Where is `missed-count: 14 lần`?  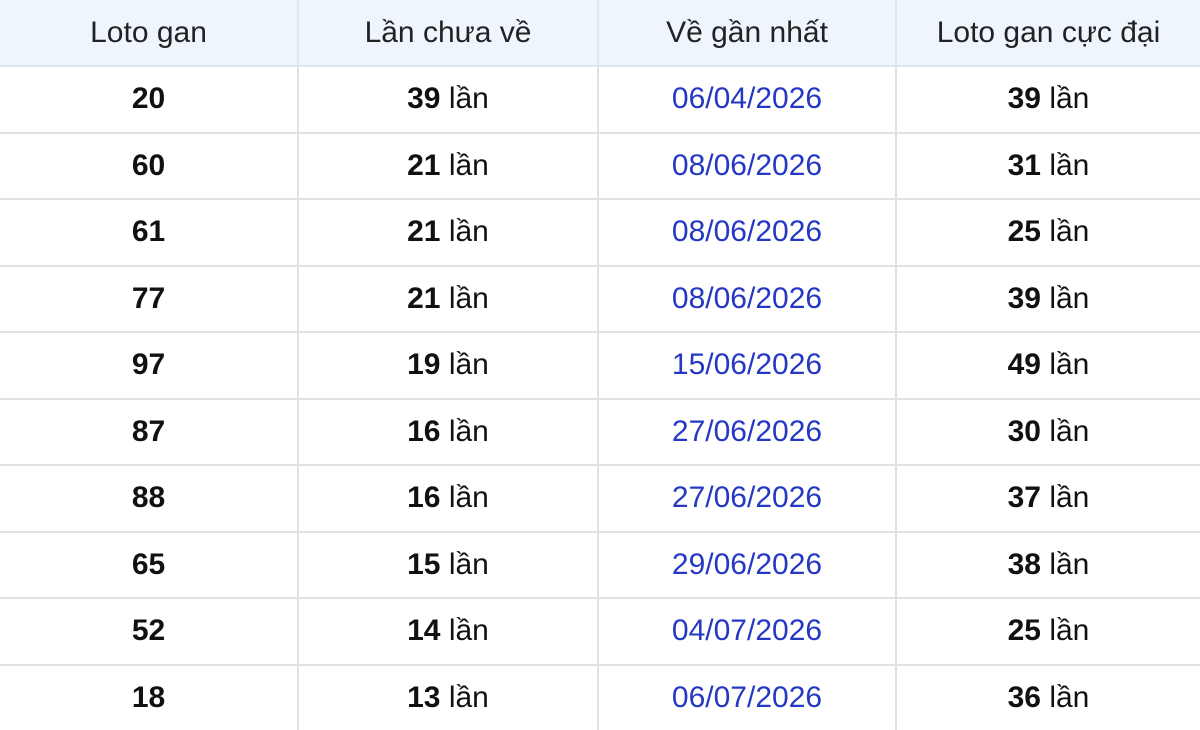
missed-count: 14 lần is located at coordinates (448, 631).